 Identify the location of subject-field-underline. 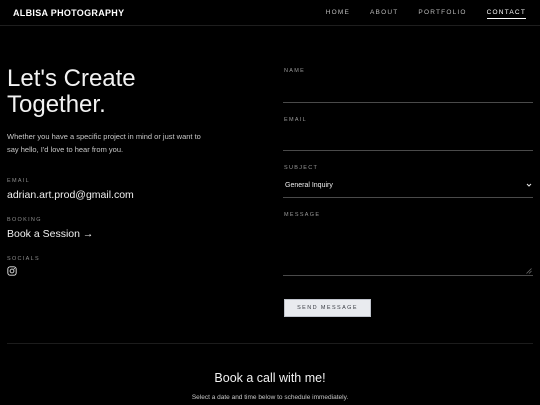
(408, 197).